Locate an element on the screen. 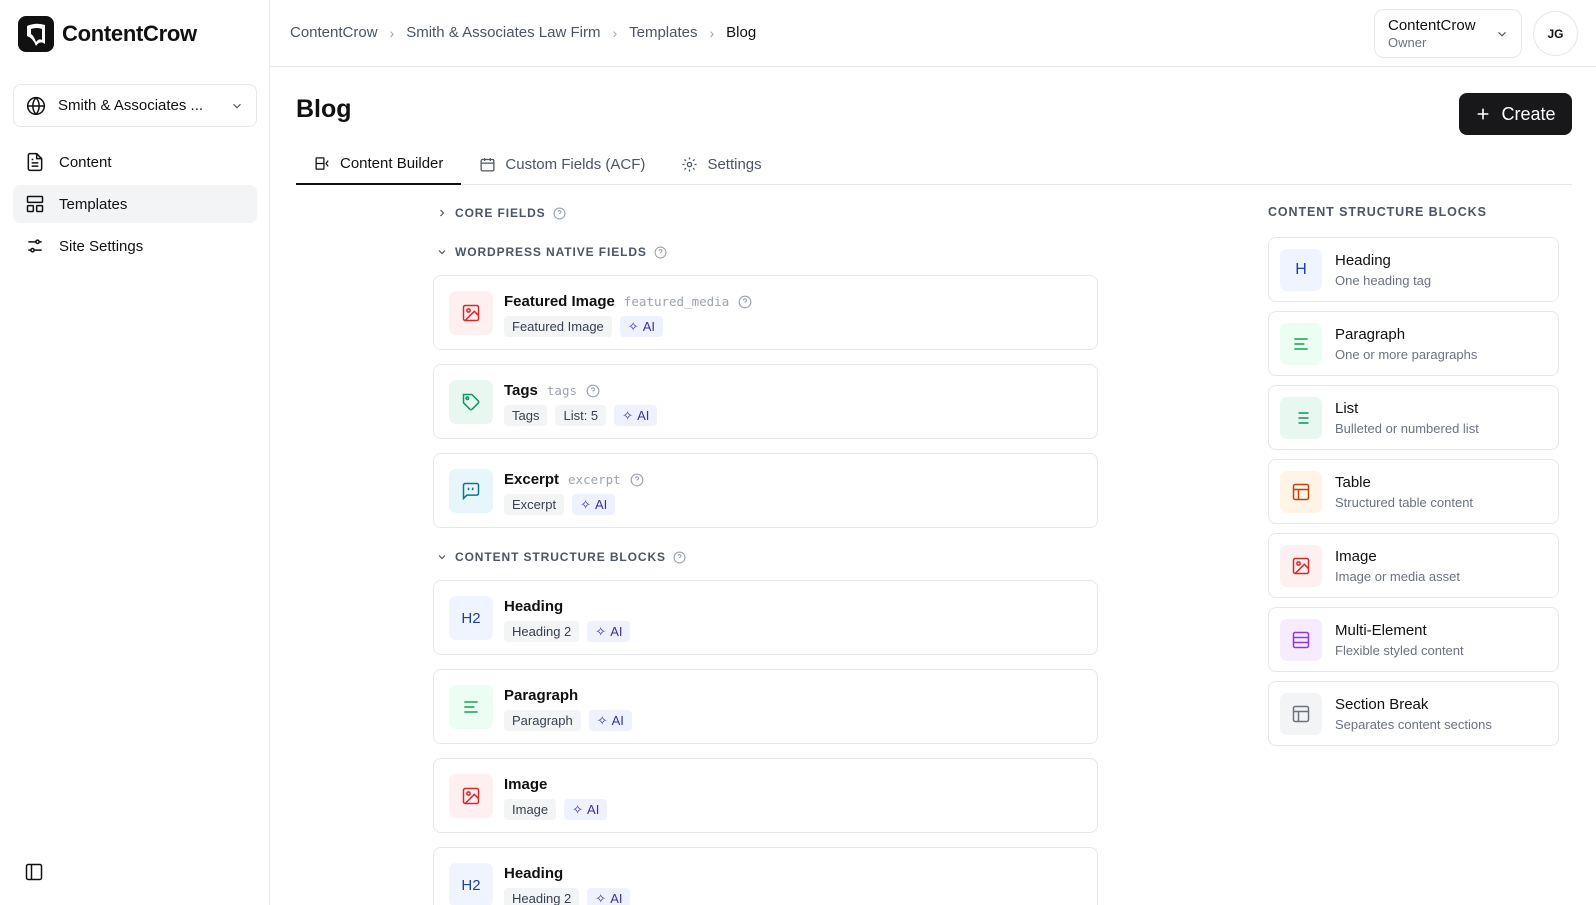 Image resolution: width=1596 pixels, height=905 pixels. palette-block-section-break: Section Break Separates content sections is located at coordinates (1413, 713).